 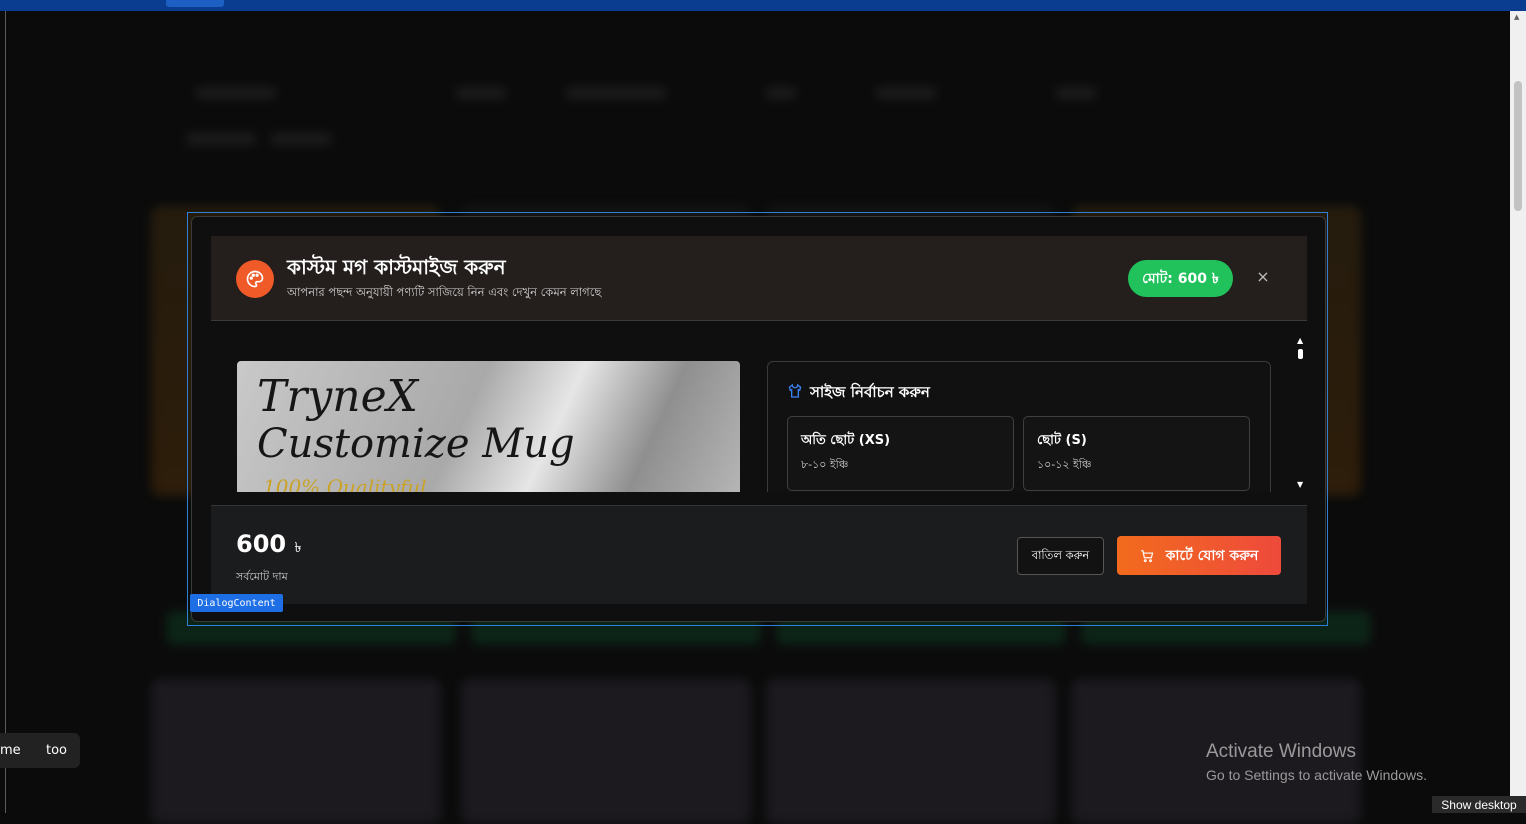 I want to click on scroll-down-icon: ▼, so click(x=1300, y=484).